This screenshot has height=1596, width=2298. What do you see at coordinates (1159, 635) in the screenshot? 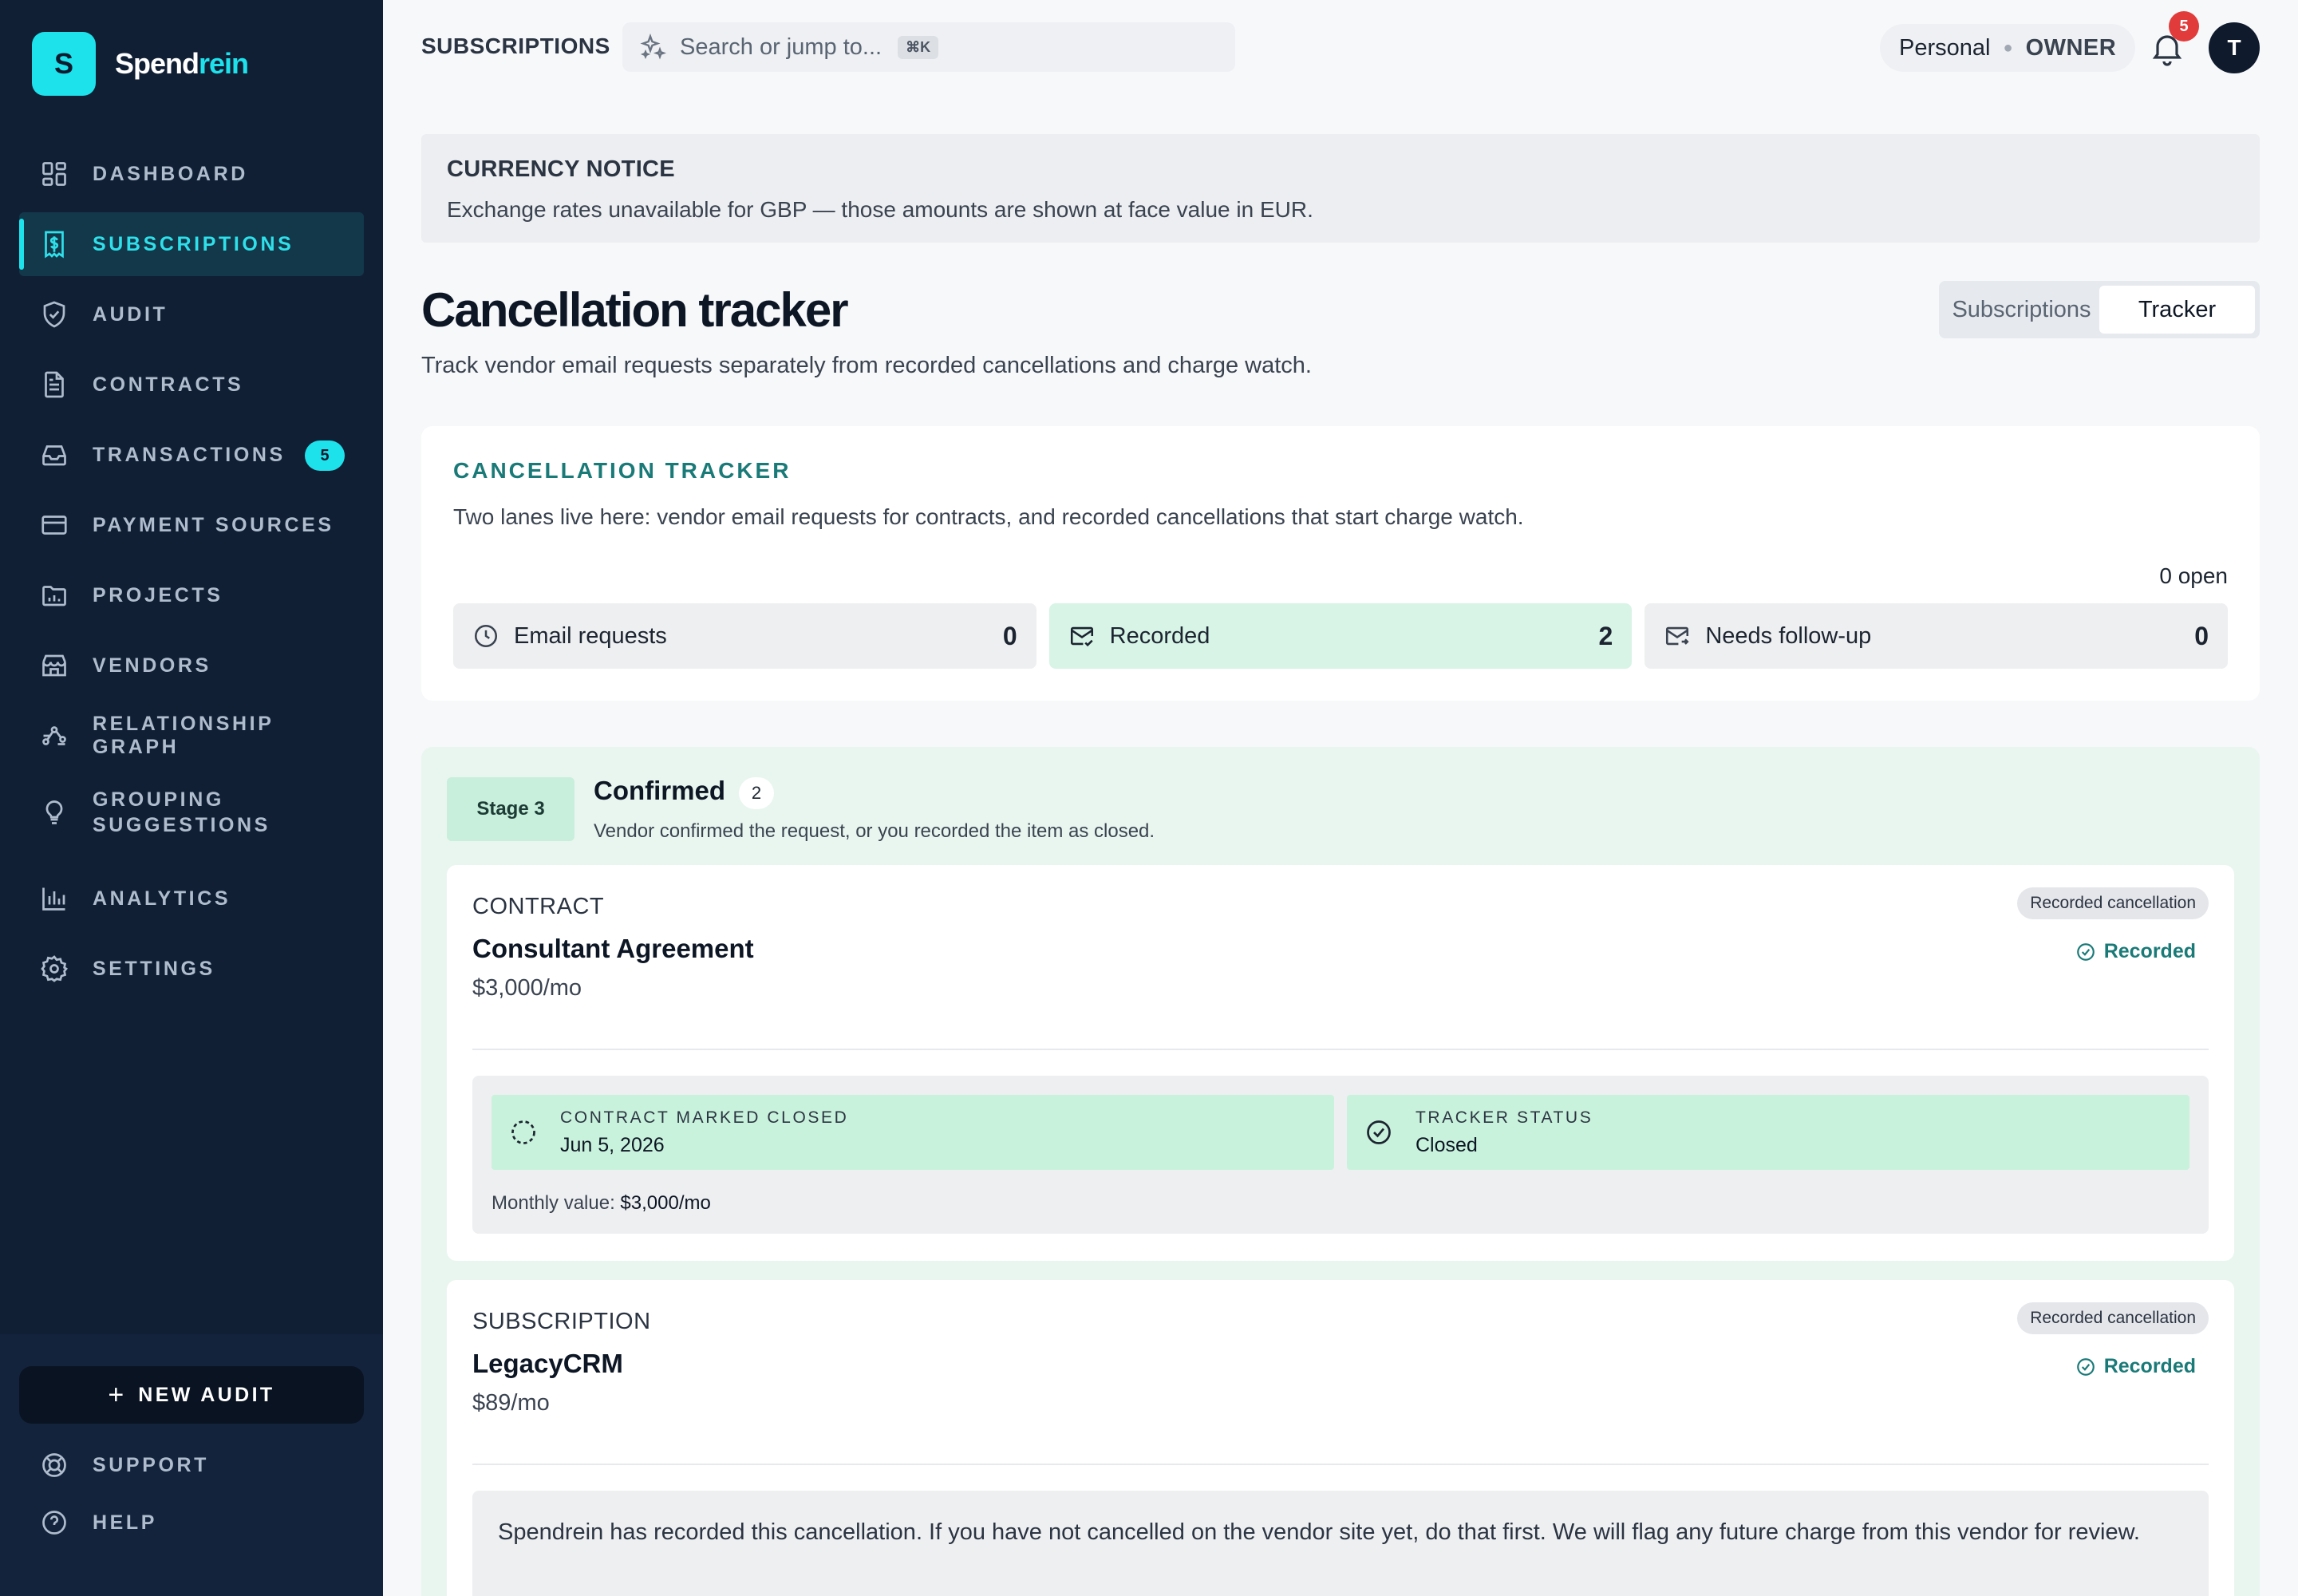
I see `stat-label: Recorded` at bounding box center [1159, 635].